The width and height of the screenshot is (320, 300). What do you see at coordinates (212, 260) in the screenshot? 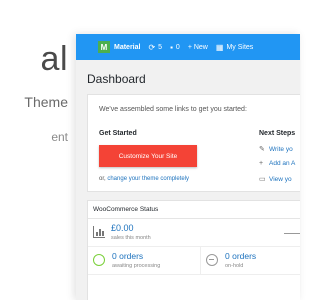
I see `on-hold-icon` at bounding box center [212, 260].